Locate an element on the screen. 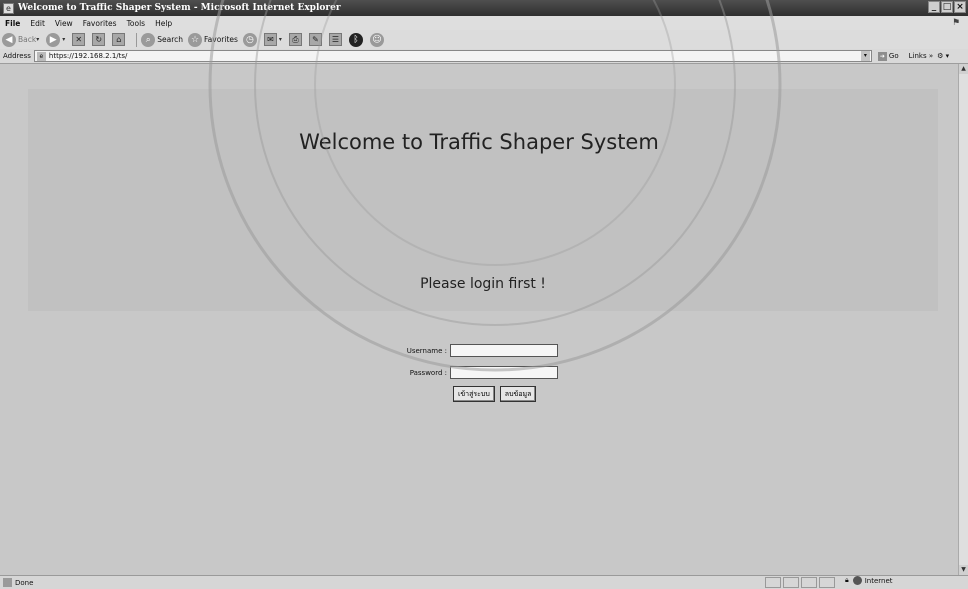 Image resolution: width=968 pixels, height=589 pixels. window-controls: _ □ × is located at coordinates (947, 7).